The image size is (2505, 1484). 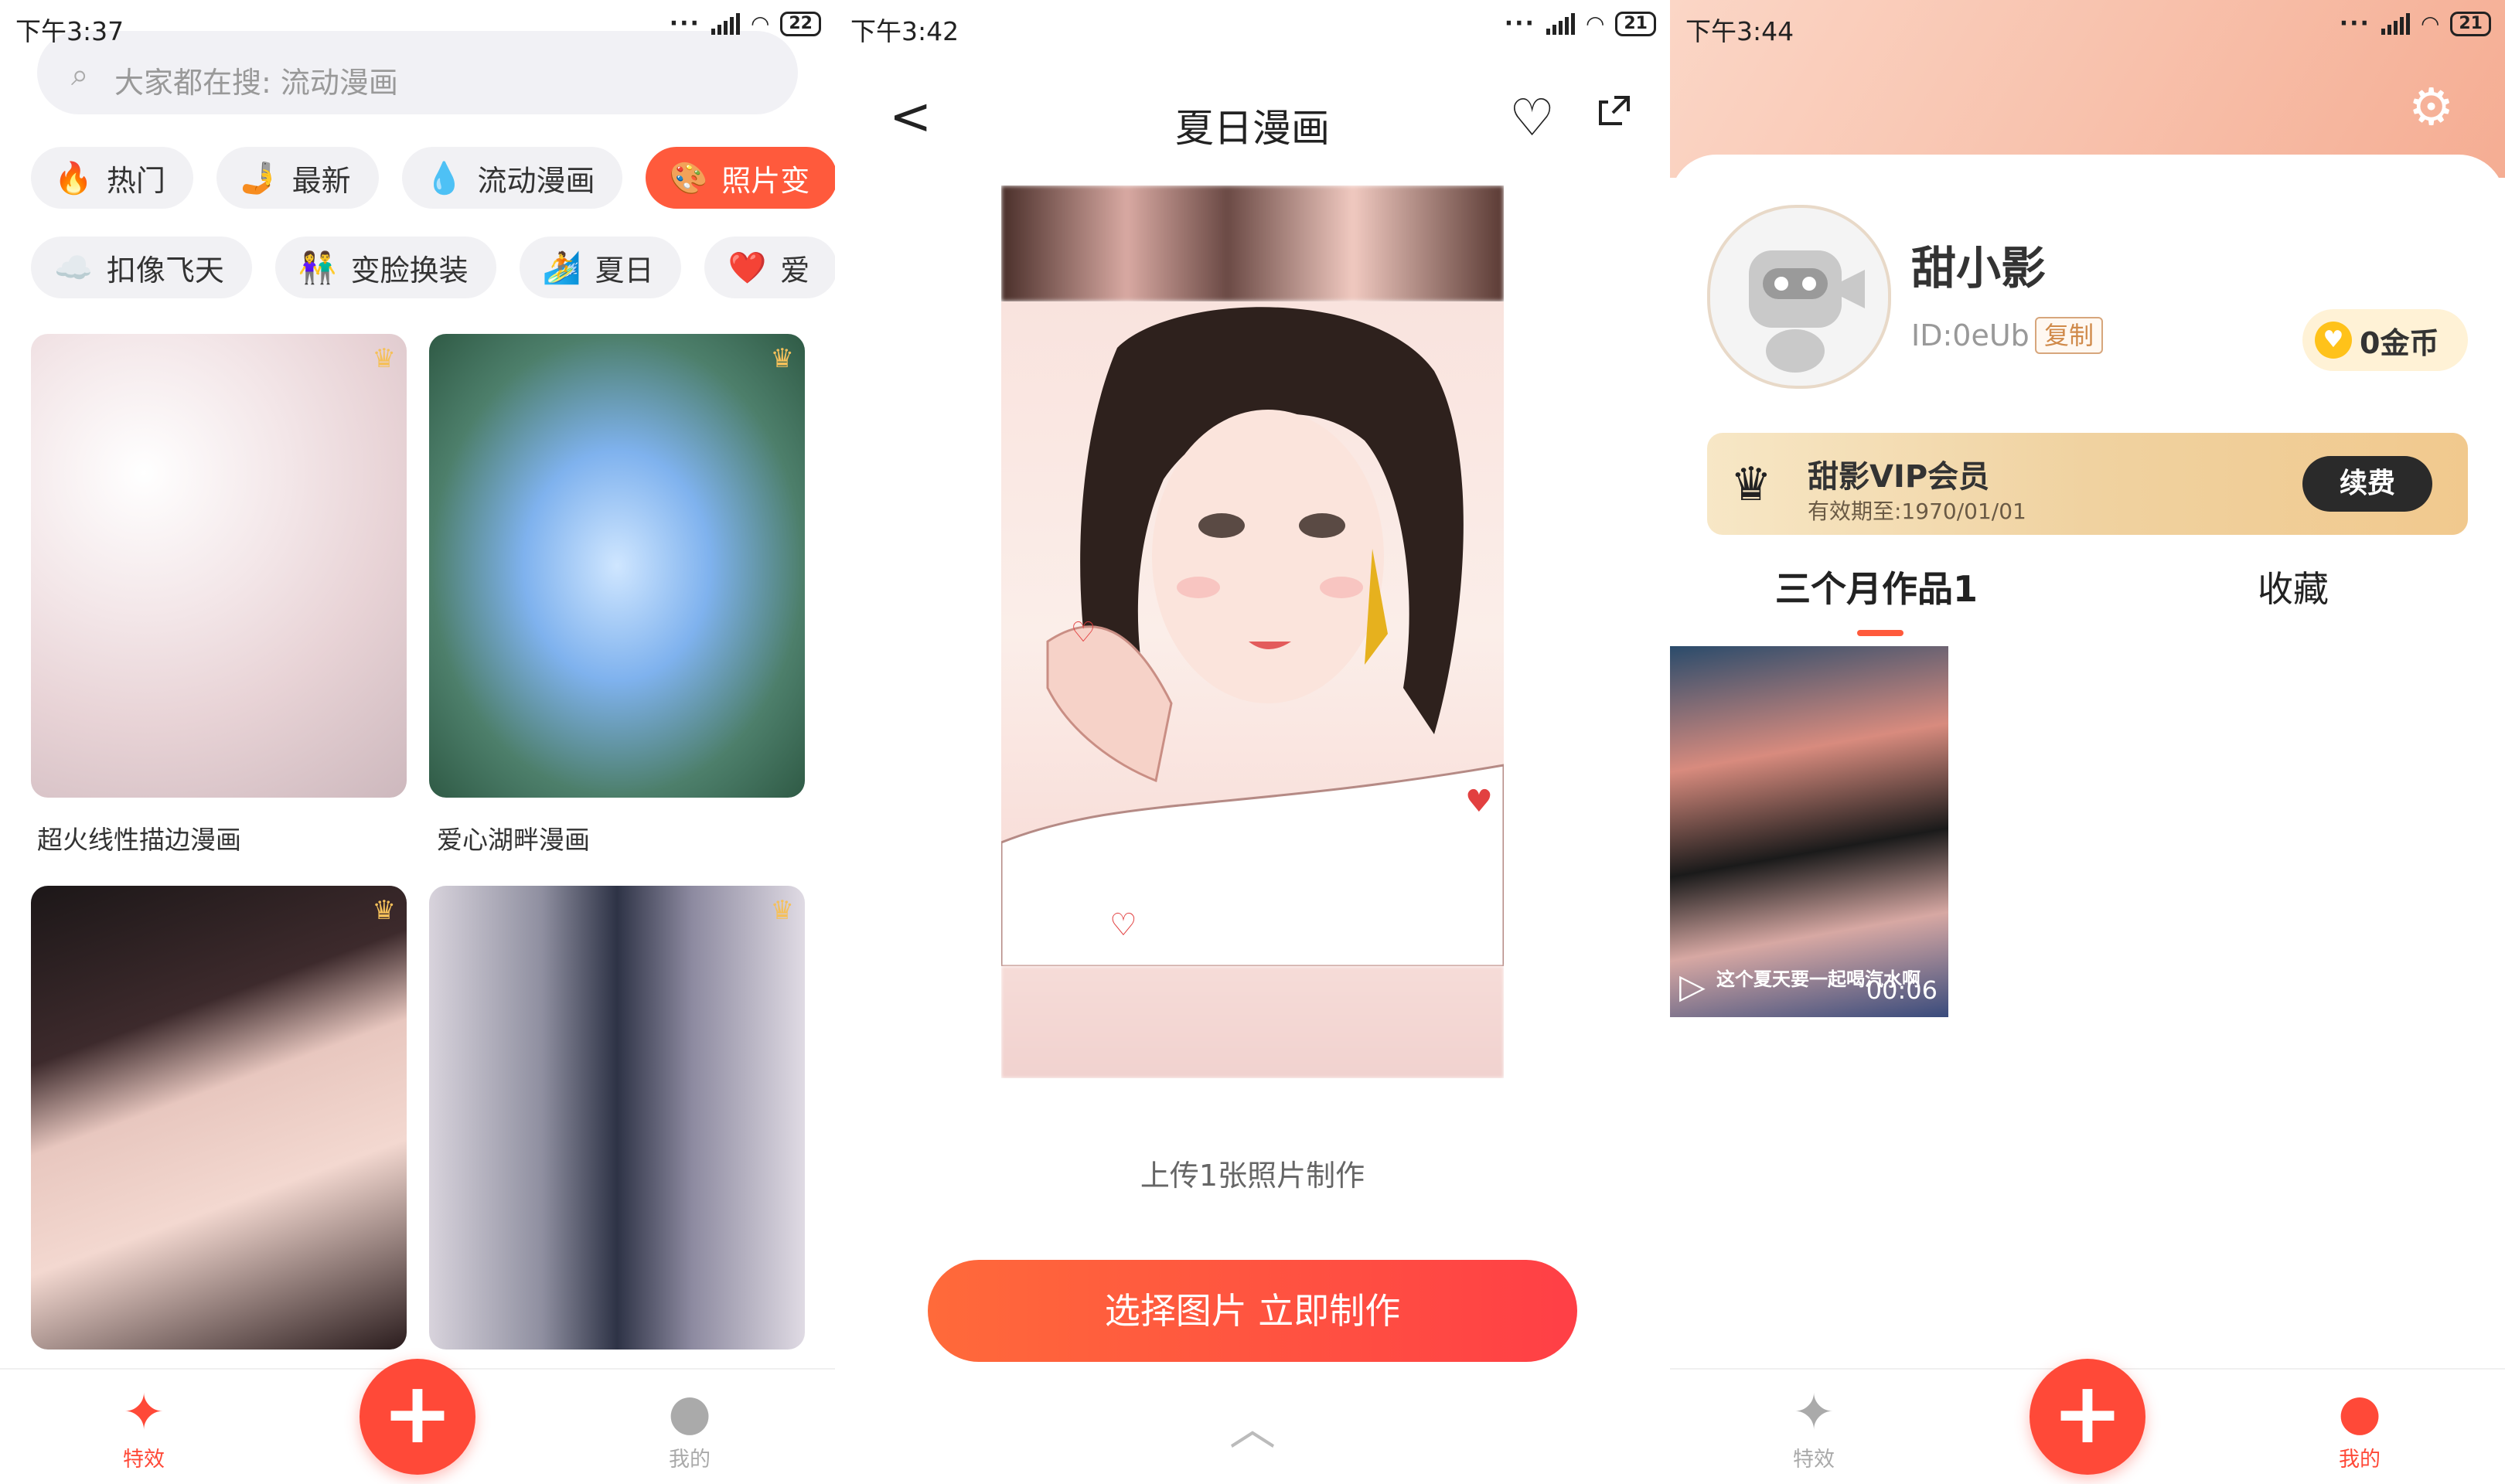 What do you see at coordinates (444, 178) in the screenshot?
I see `droplet-icon: 💧` at bounding box center [444, 178].